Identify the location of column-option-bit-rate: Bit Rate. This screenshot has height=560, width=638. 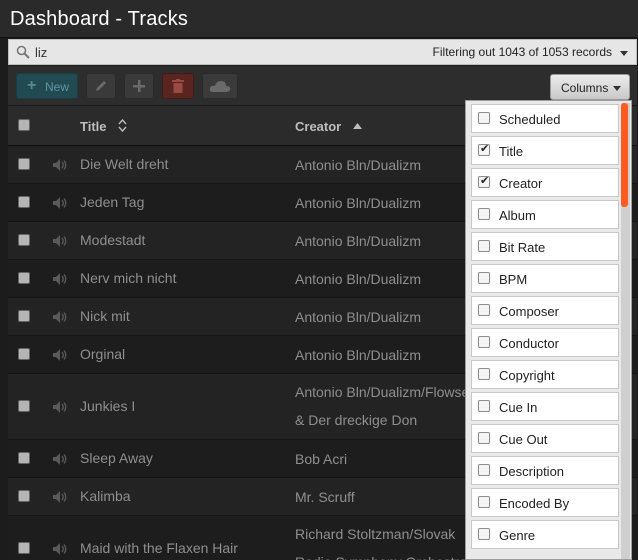
(545, 246).